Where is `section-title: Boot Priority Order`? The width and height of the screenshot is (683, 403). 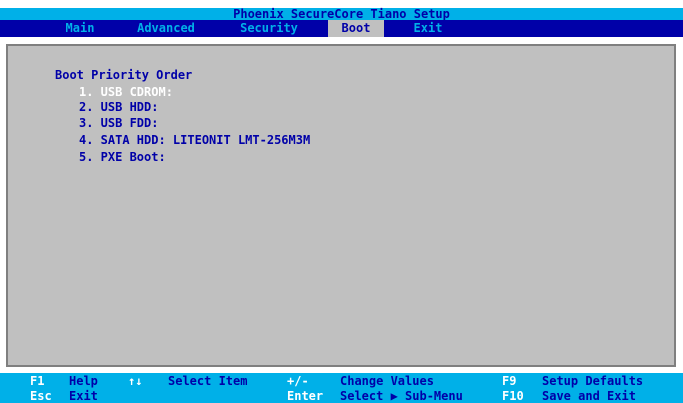
section-title: Boot Priority Order is located at coordinates (124, 75).